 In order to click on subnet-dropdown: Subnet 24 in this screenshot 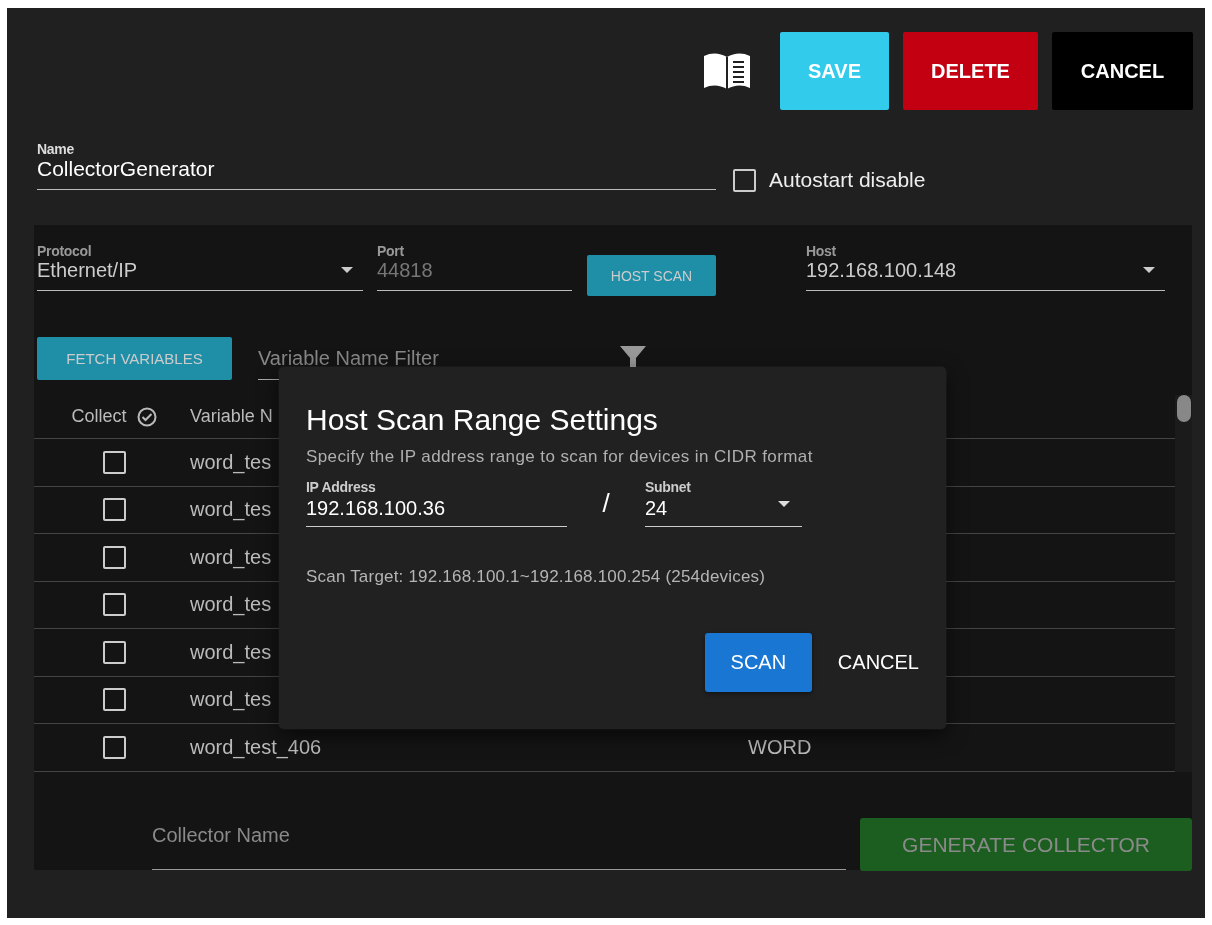, I will do `click(723, 503)`.